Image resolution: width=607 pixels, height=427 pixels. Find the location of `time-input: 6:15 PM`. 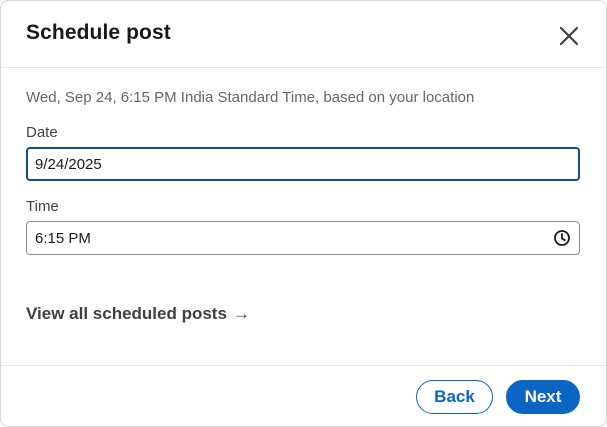

time-input: 6:15 PM is located at coordinates (303, 238).